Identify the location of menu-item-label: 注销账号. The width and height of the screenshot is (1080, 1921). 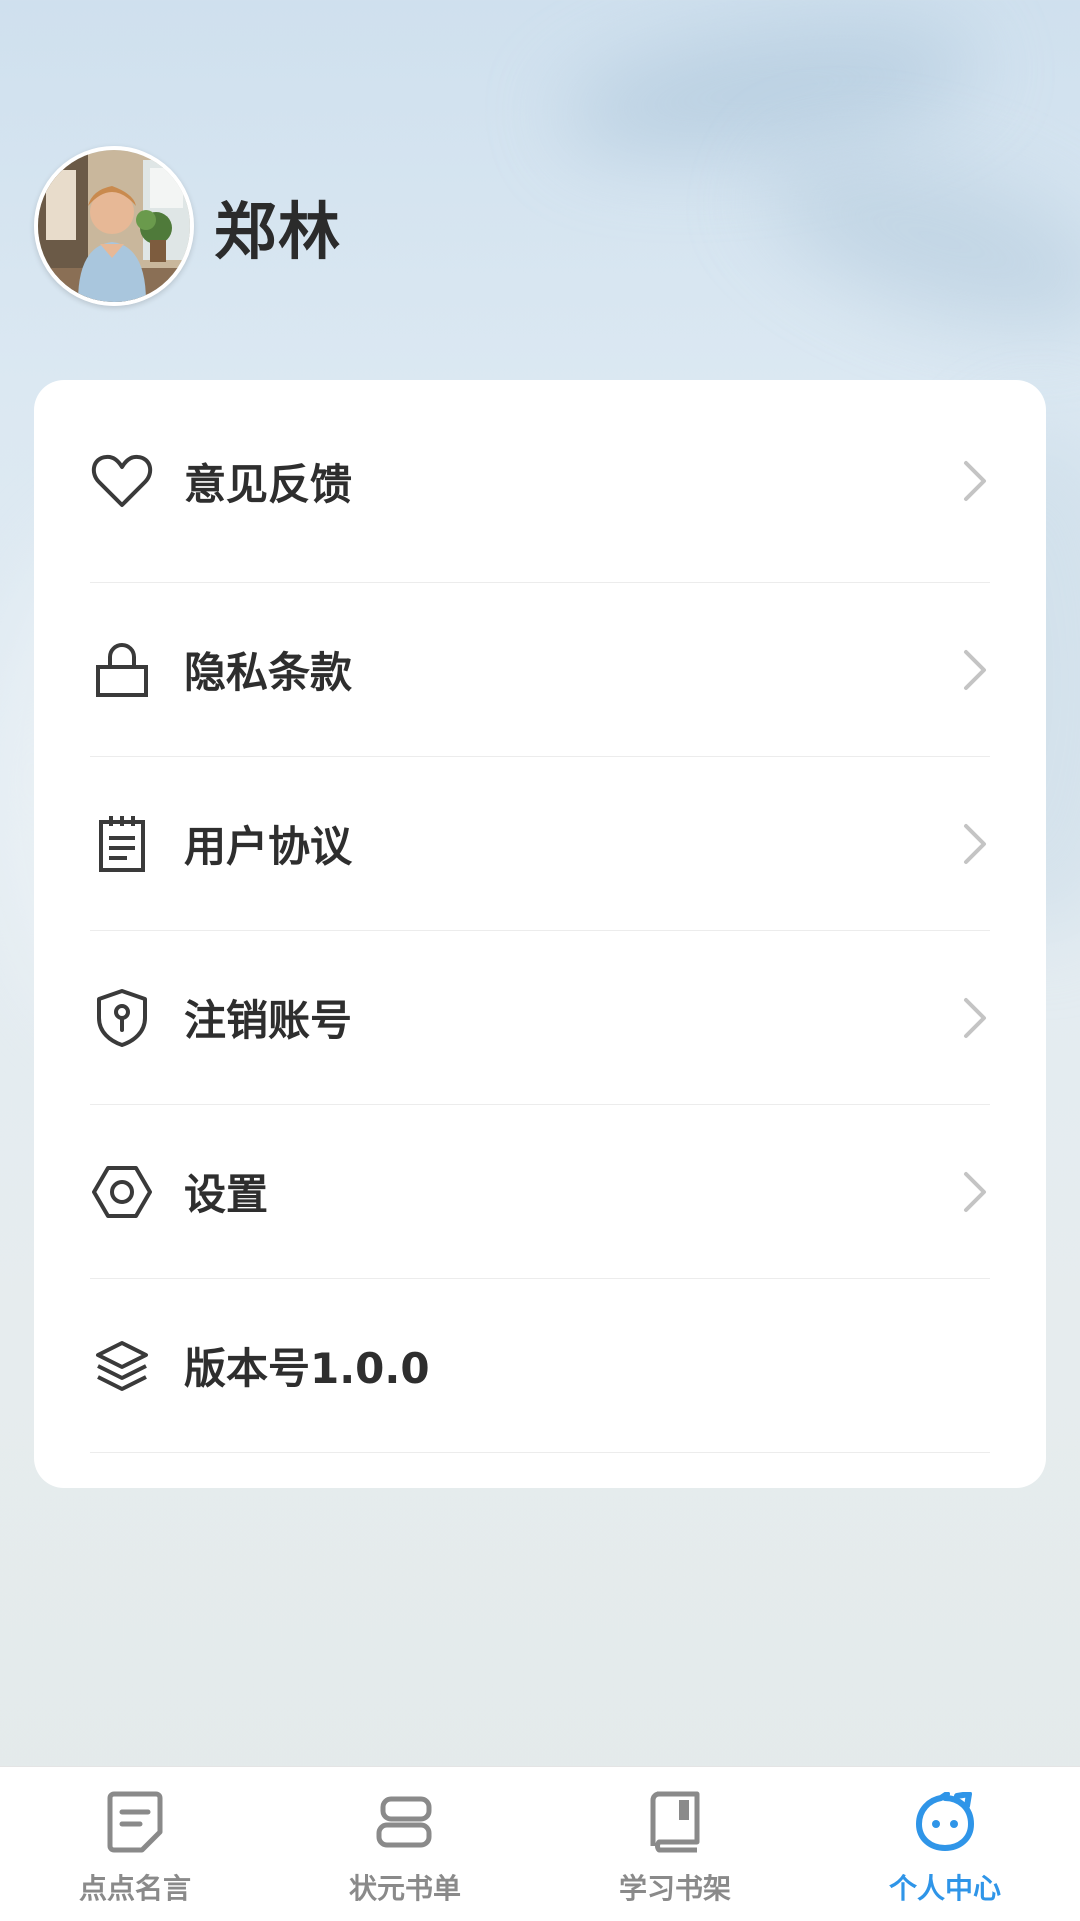
(268, 1020).